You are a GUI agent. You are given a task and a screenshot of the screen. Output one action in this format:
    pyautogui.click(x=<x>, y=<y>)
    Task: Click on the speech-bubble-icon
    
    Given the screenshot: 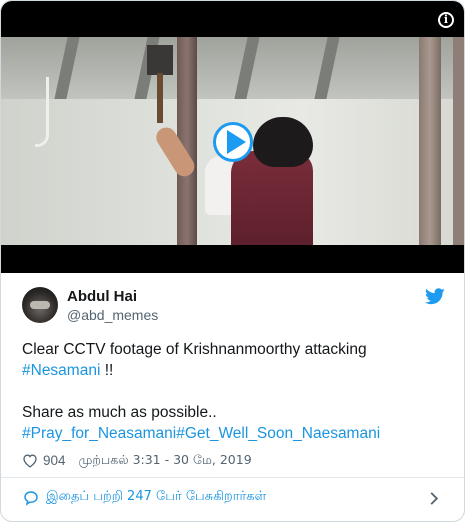 What is the action you would take?
    pyautogui.click(x=31, y=498)
    